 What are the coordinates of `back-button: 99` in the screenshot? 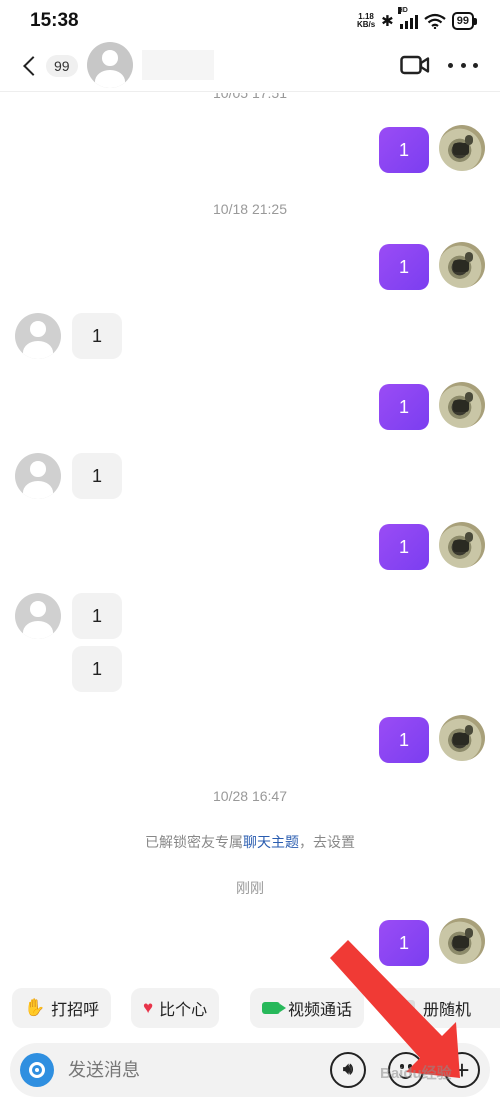 It's located at (50, 66).